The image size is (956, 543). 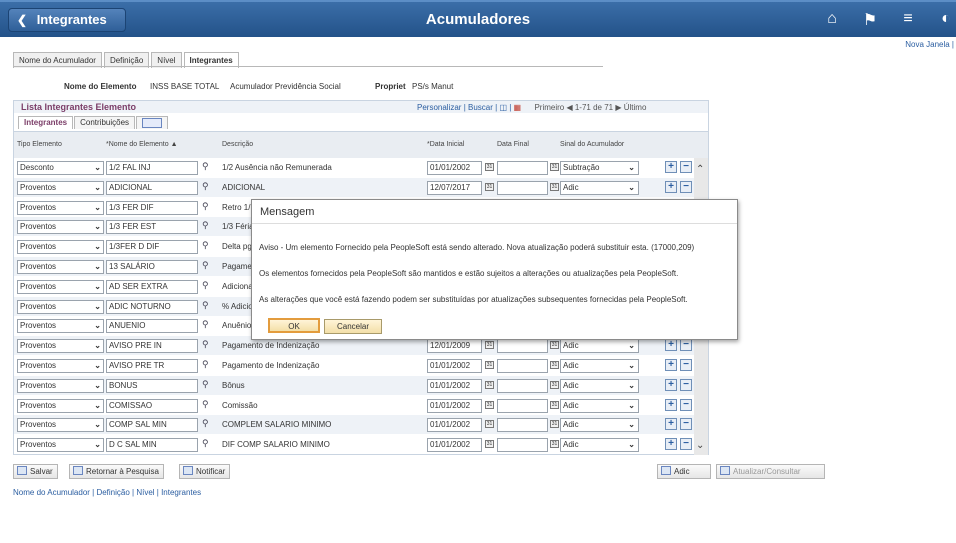 I want to click on nova-janela-link: Nova Janela |, so click(x=929, y=44).